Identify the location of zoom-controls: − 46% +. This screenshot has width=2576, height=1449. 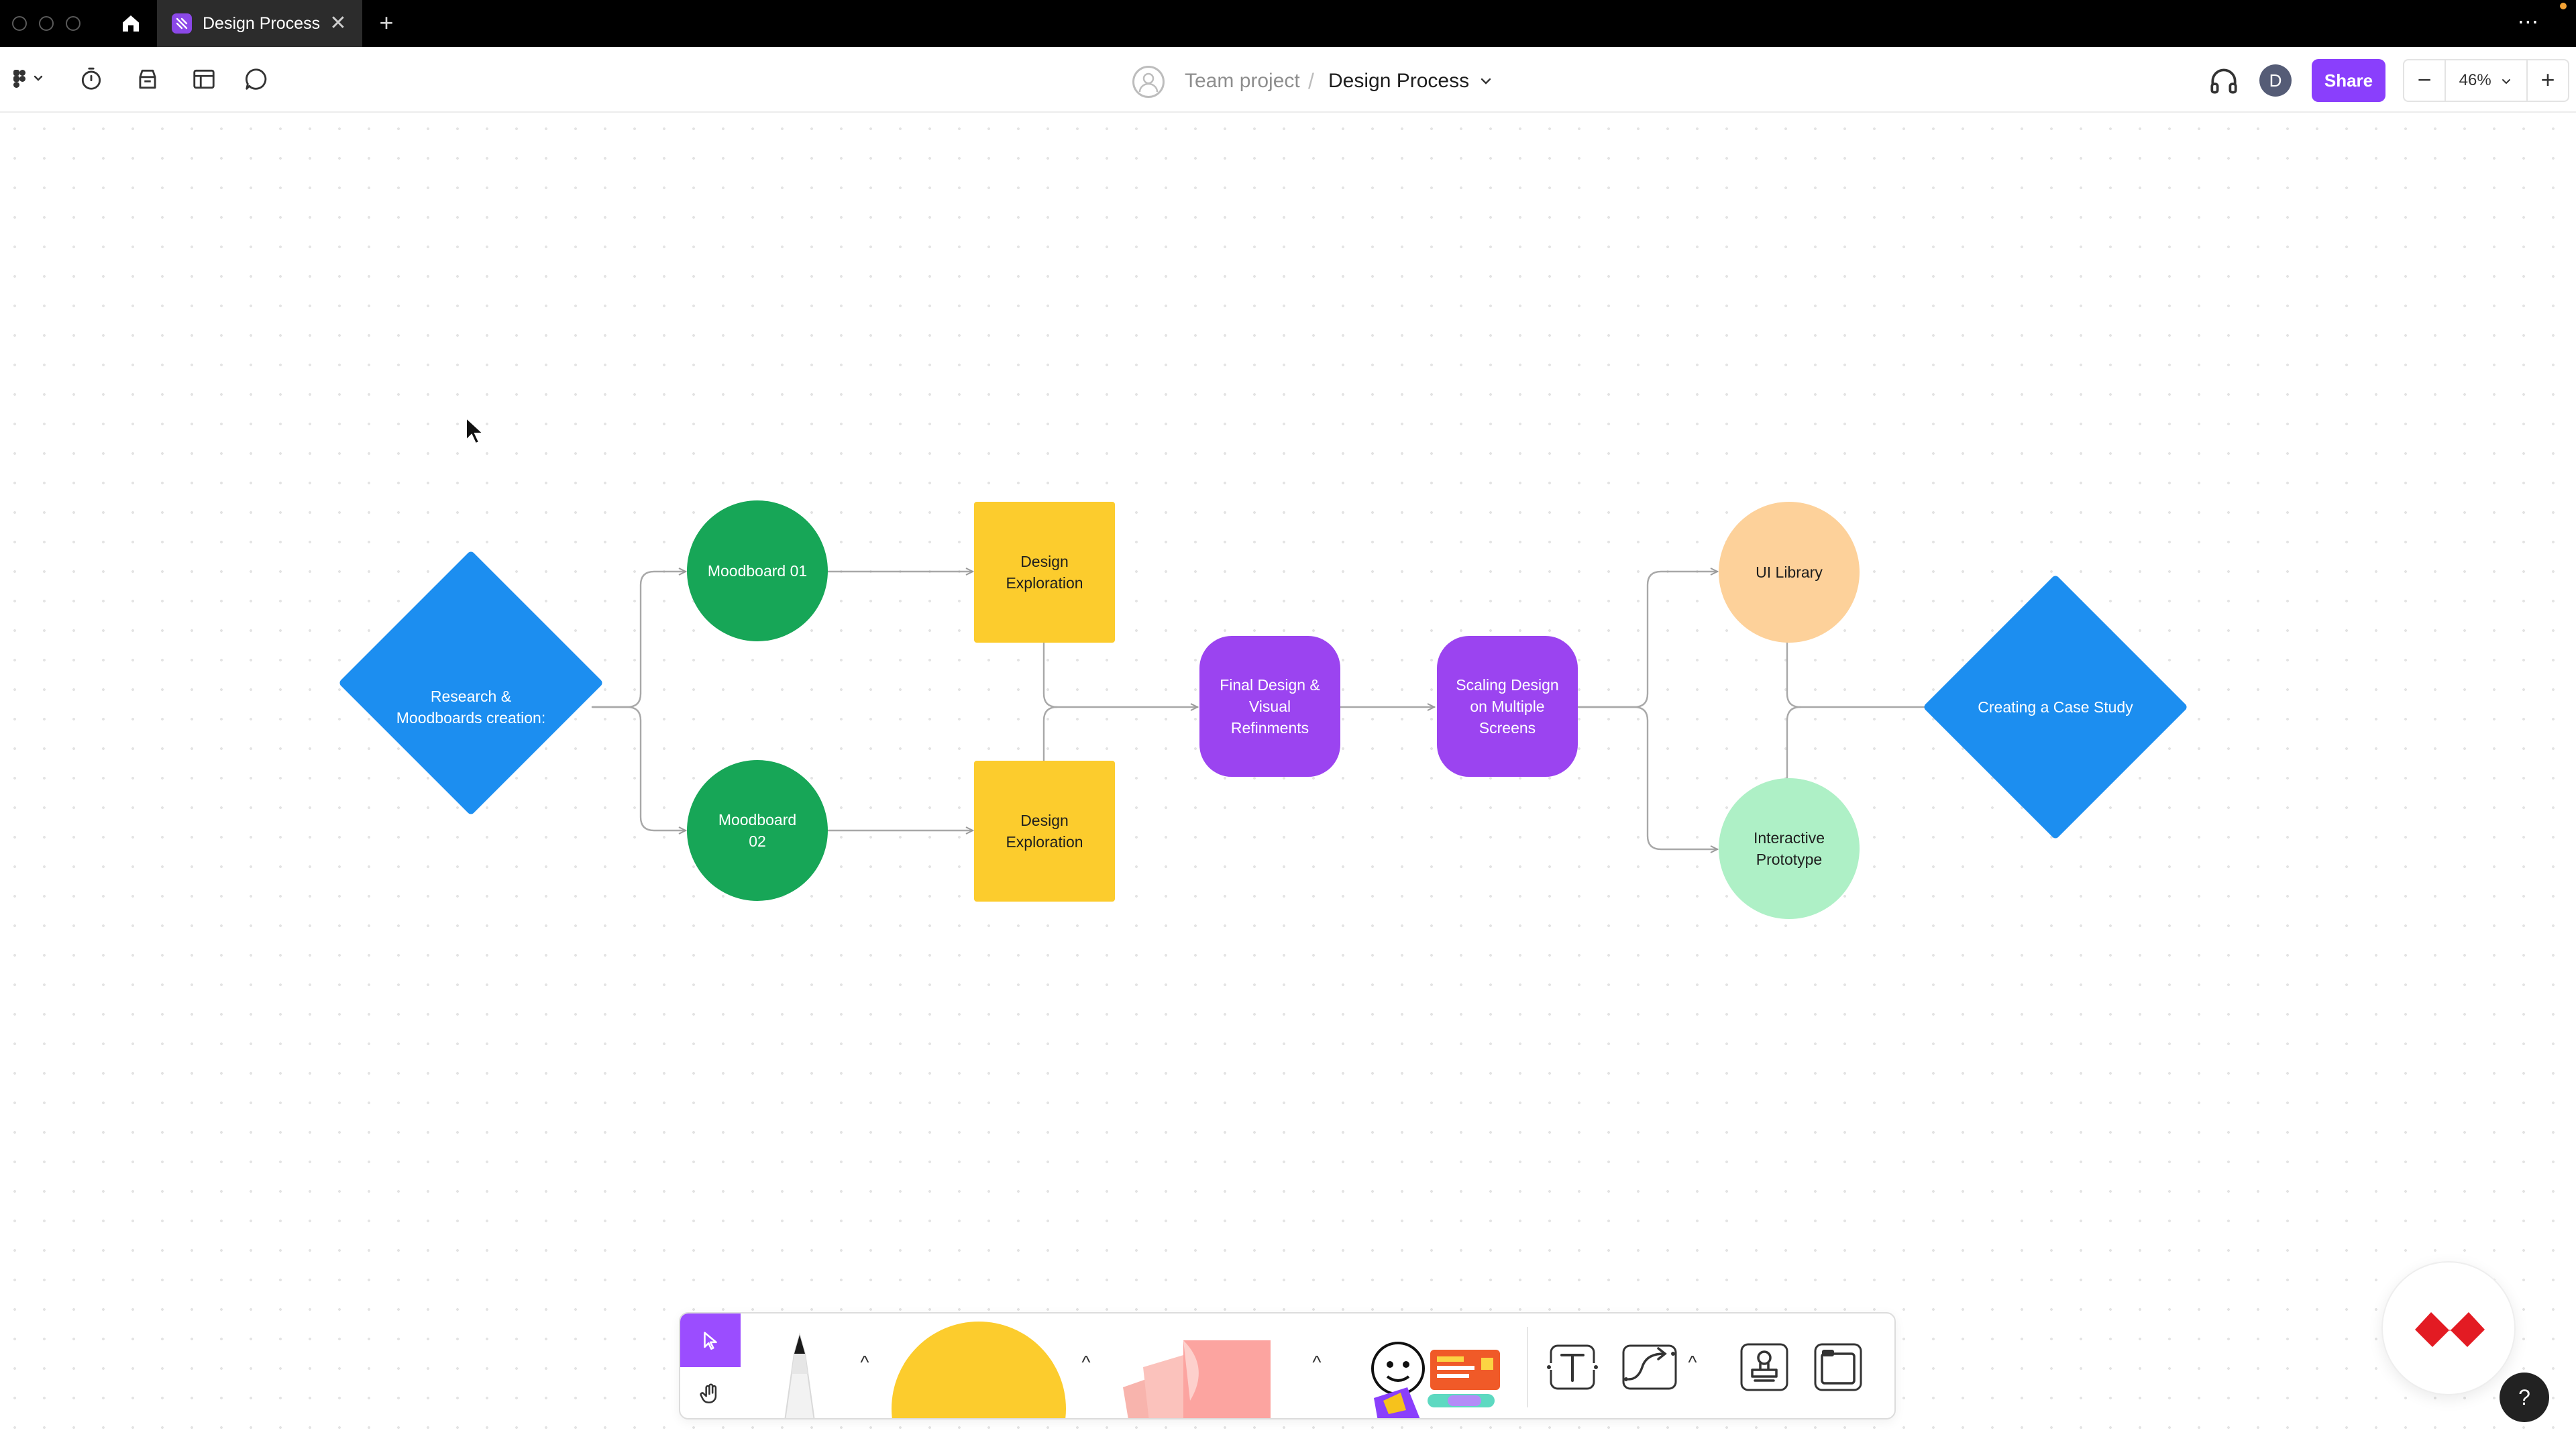
(2487, 80).